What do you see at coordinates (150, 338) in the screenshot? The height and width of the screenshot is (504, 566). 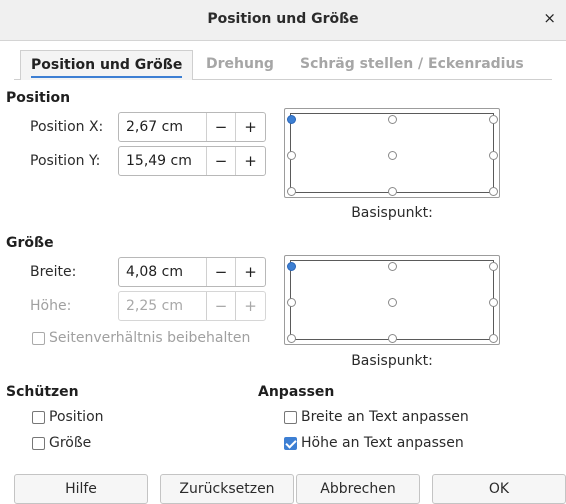 I see `keep-ratio-label: Seitenverhältnis beibehalten` at bounding box center [150, 338].